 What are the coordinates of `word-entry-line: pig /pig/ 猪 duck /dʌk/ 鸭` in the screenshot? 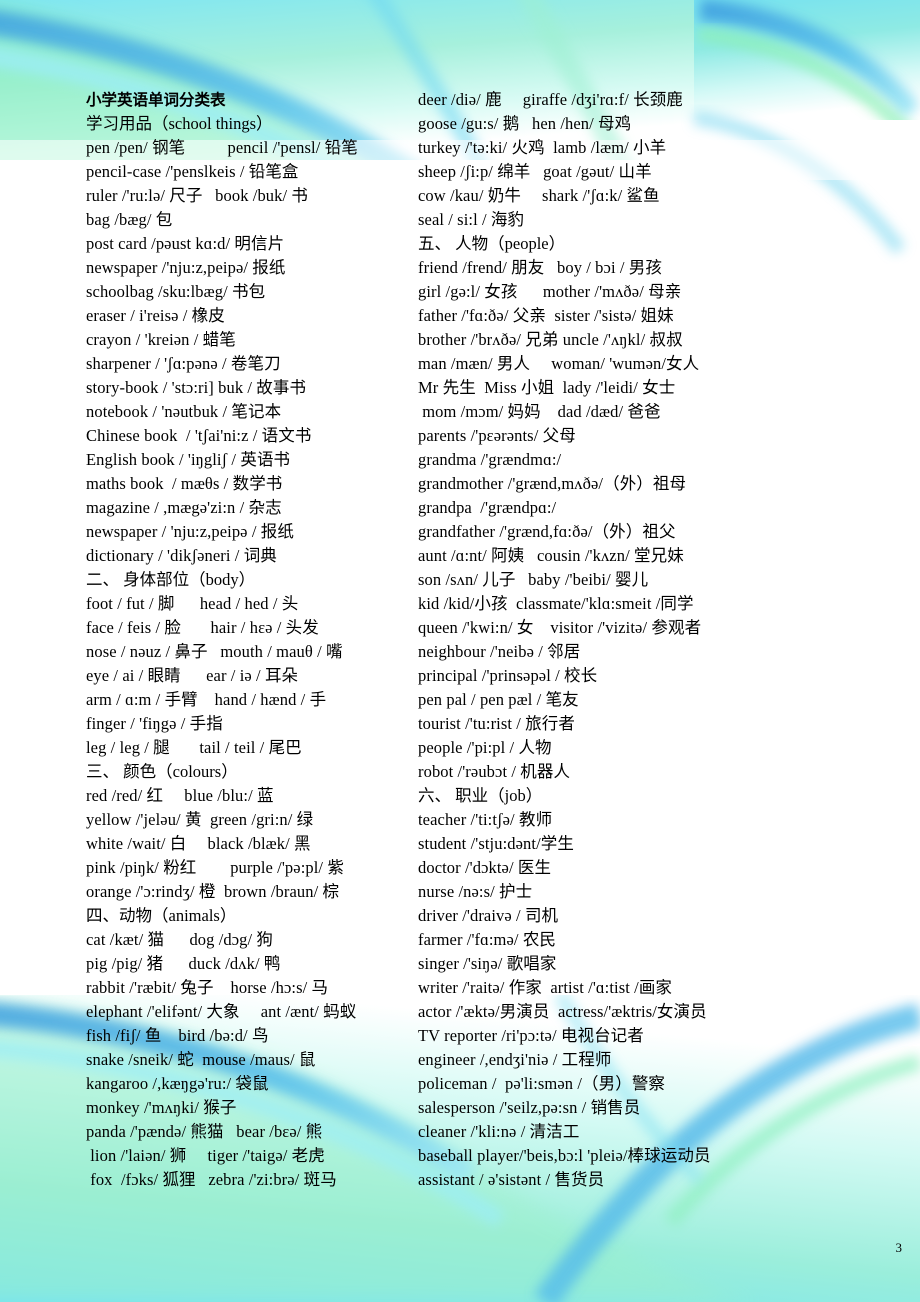 It's located at (183, 963).